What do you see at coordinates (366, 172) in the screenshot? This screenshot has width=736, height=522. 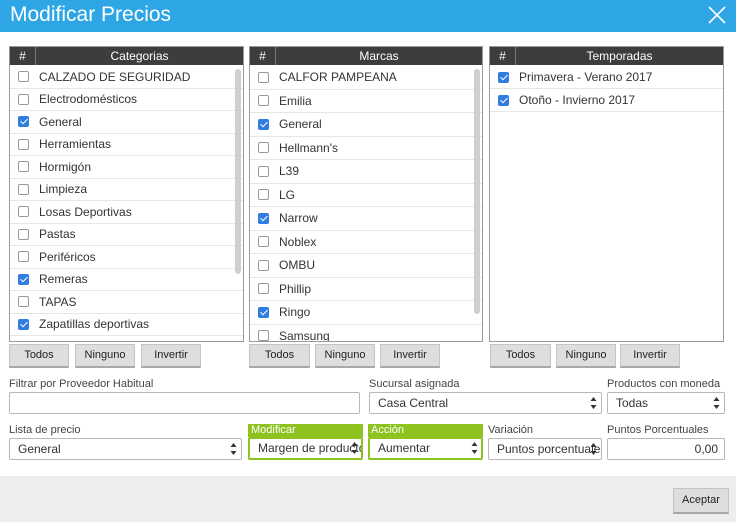 I see `marcas-item: L39` at bounding box center [366, 172].